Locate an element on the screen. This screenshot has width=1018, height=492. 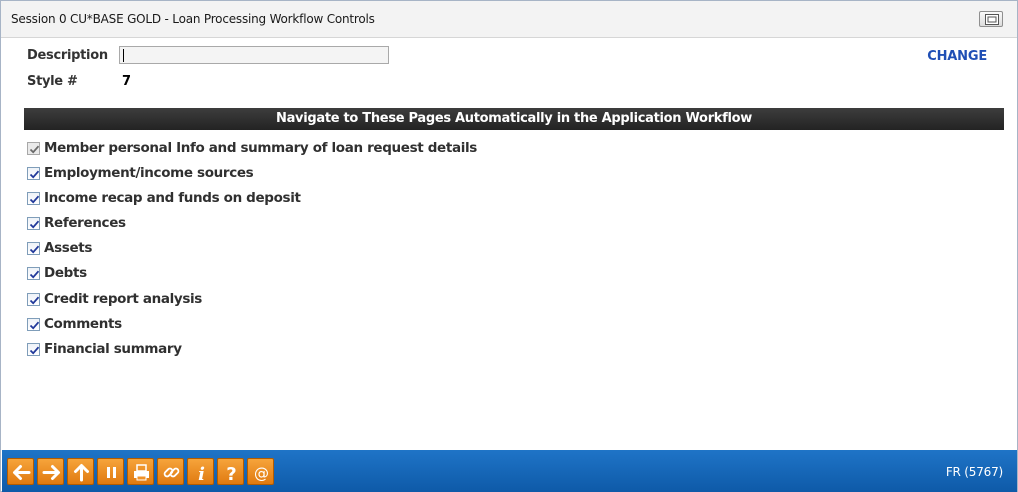
link-button is located at coordinates (170, 471).